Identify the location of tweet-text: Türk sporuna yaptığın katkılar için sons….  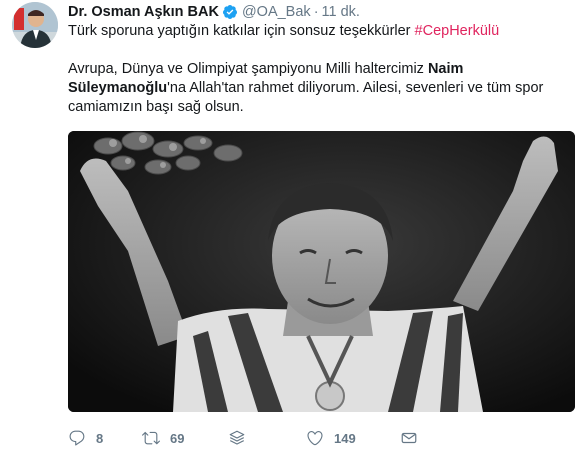
(241, 31).